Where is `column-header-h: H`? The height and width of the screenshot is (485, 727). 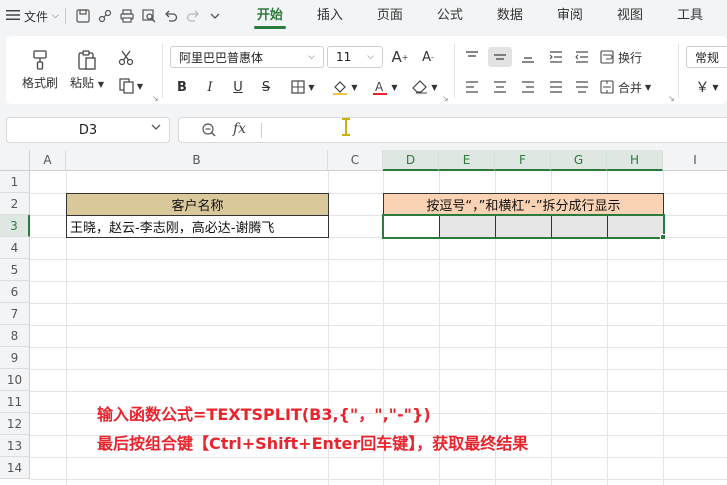 column-header-h: H is located at coordinates (635, 160).